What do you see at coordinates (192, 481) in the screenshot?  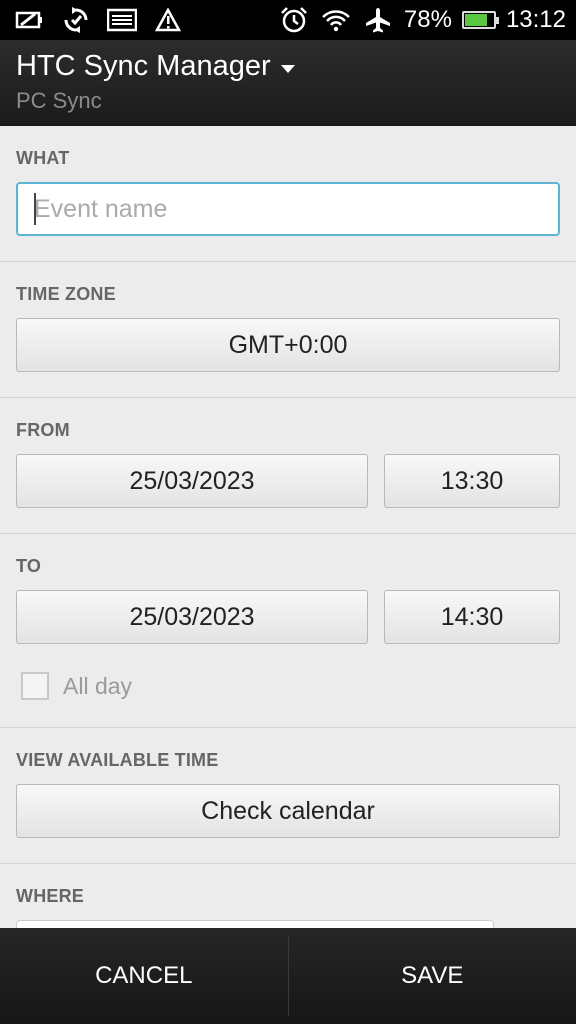 I see `from-date-button: 25/03/2023` at bounding box center [192, 481].